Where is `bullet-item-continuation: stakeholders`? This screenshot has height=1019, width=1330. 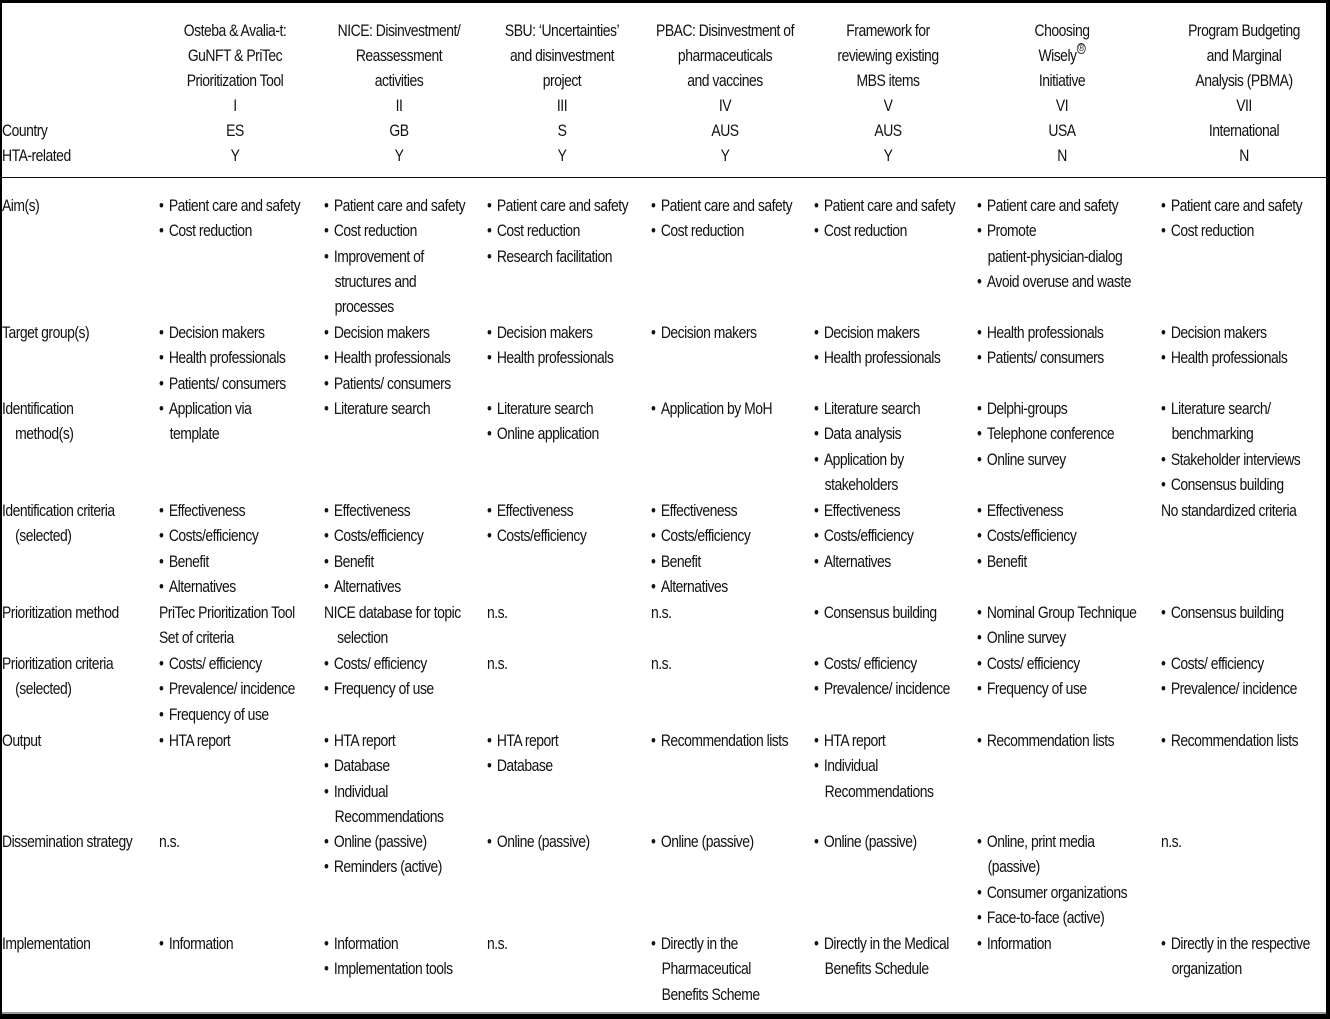 bullet-item-continuation: stakeholders is located at coordinates (861, 484).